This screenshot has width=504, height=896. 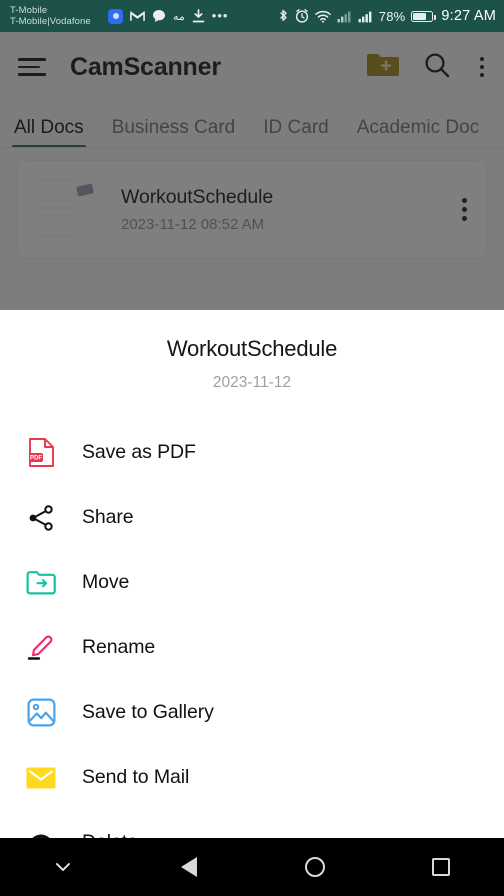 What do you see at coordinates (302, 16) in the screenshot?
I see `alarm-icon` at bounding box center [302, 16].